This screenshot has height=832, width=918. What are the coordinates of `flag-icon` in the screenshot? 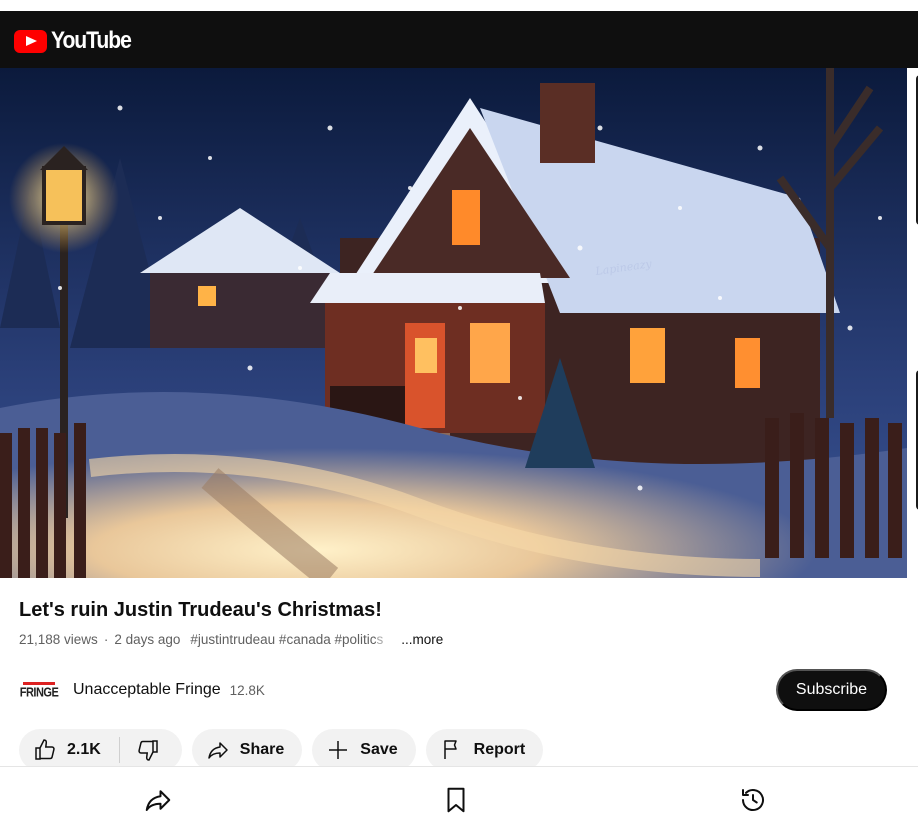 It's located at (450, 749).